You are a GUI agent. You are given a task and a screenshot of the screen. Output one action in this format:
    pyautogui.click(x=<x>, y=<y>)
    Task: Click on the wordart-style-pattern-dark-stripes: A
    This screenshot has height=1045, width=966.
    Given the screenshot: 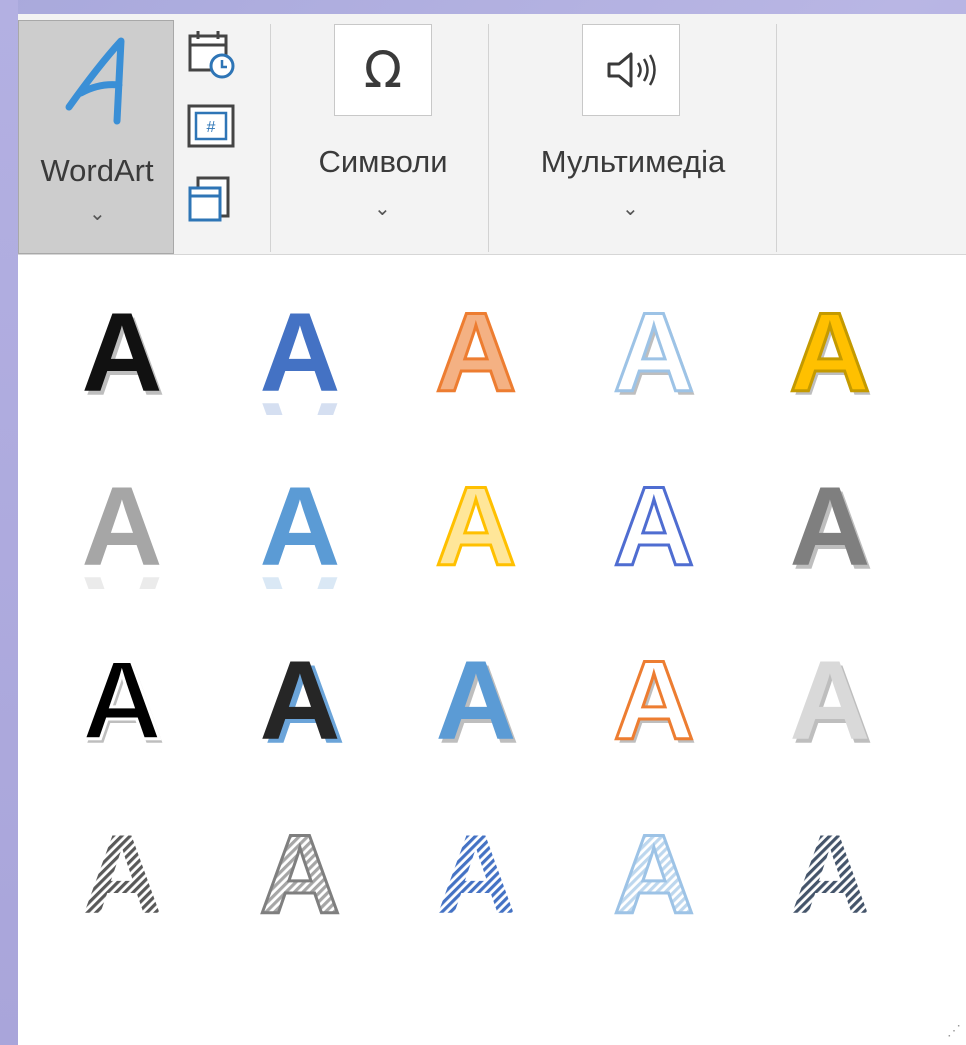 What is the action you would take?
    pyautogui.click(x=122, y=877)
    